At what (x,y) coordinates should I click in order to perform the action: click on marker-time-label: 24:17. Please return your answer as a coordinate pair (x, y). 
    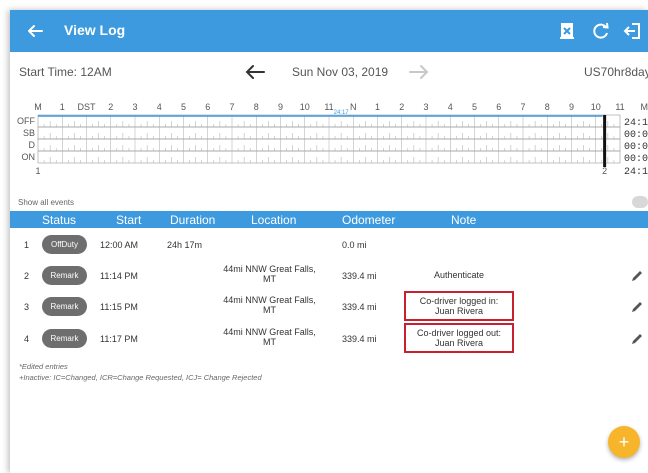
    Looking at the image, I should click on (342, 113).